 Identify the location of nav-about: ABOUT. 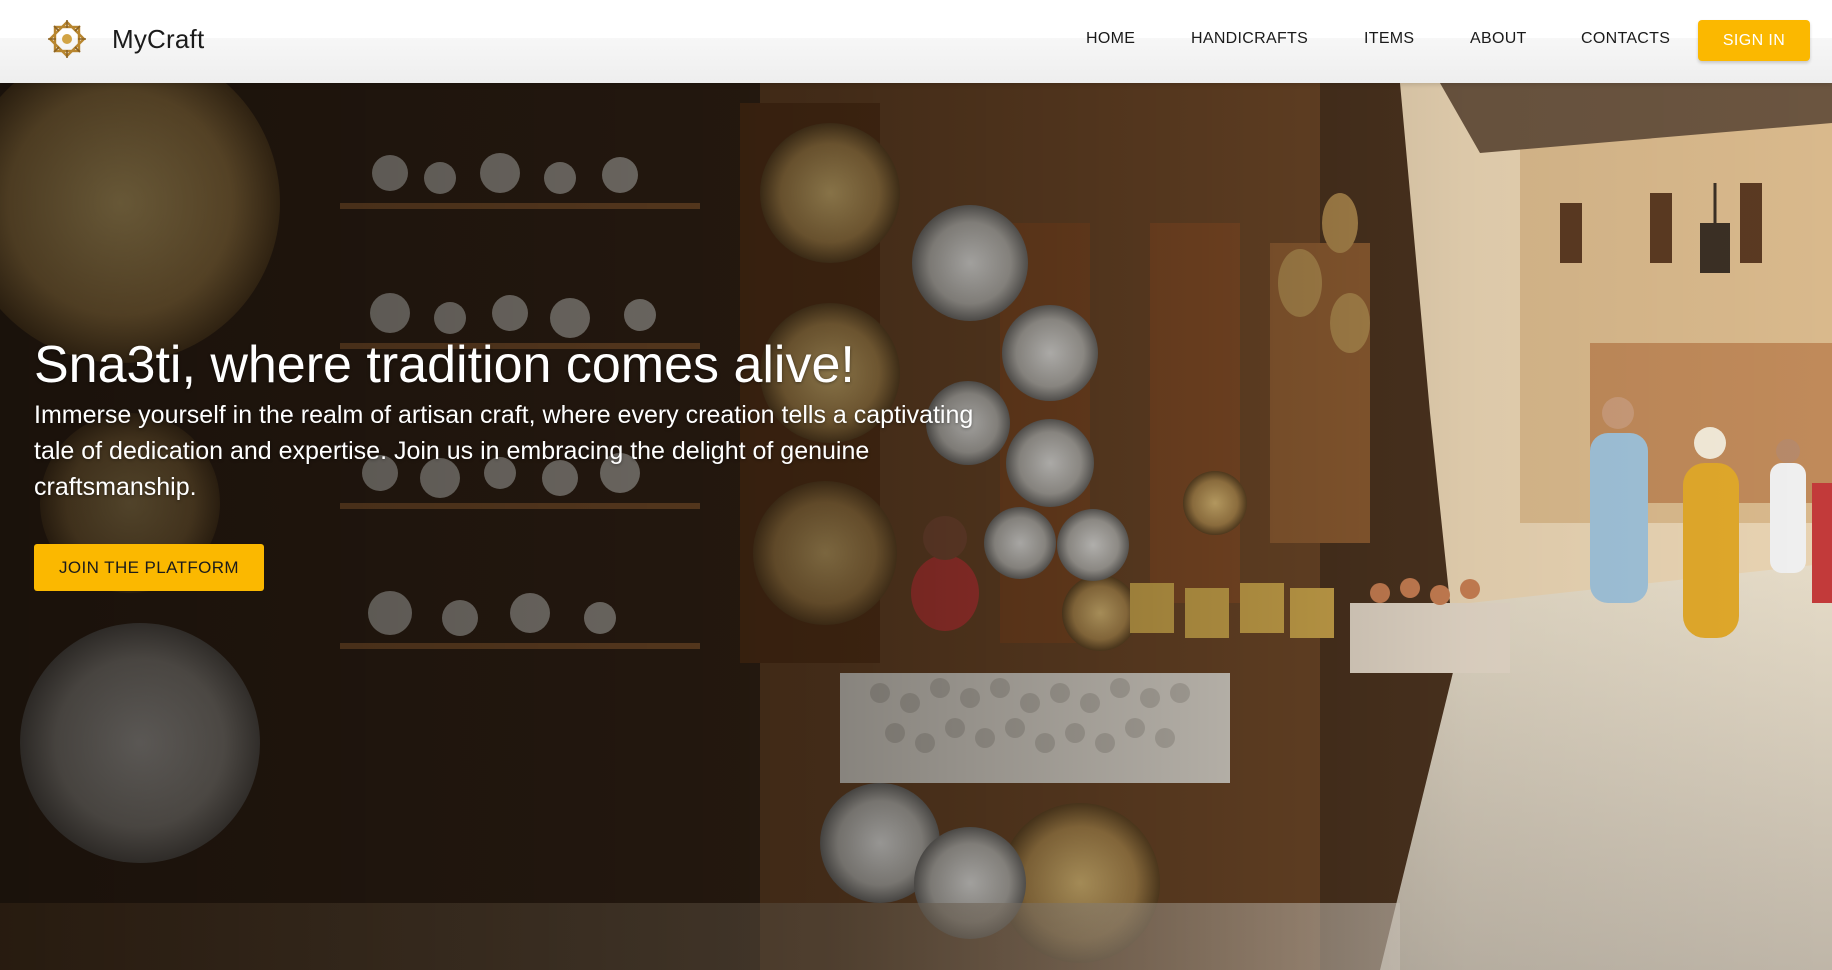
(1498, 39).